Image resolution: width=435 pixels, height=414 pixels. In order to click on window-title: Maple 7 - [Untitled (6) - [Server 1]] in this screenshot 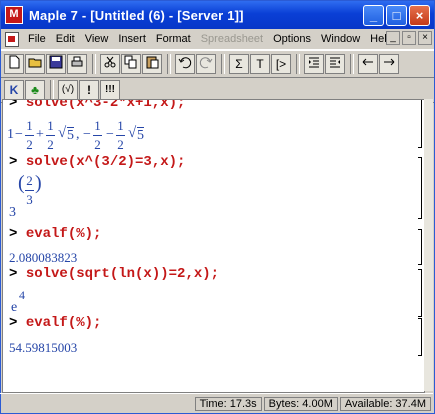, I will do `click(136, 15)`.